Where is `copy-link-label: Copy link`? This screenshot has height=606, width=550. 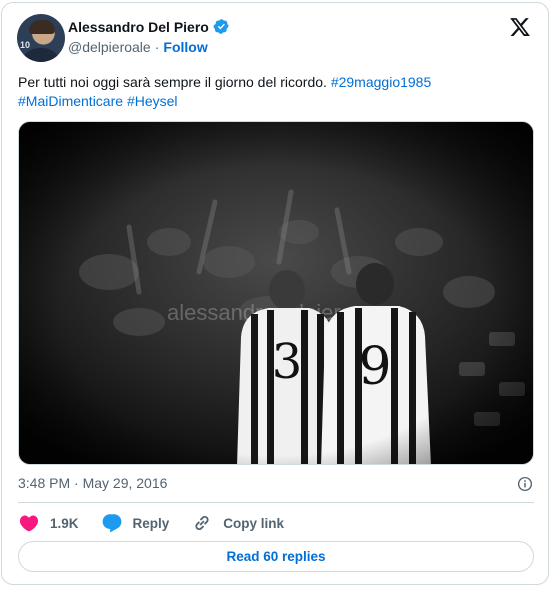
copy-link-label: Copy link is located at coordinates (254, 523).